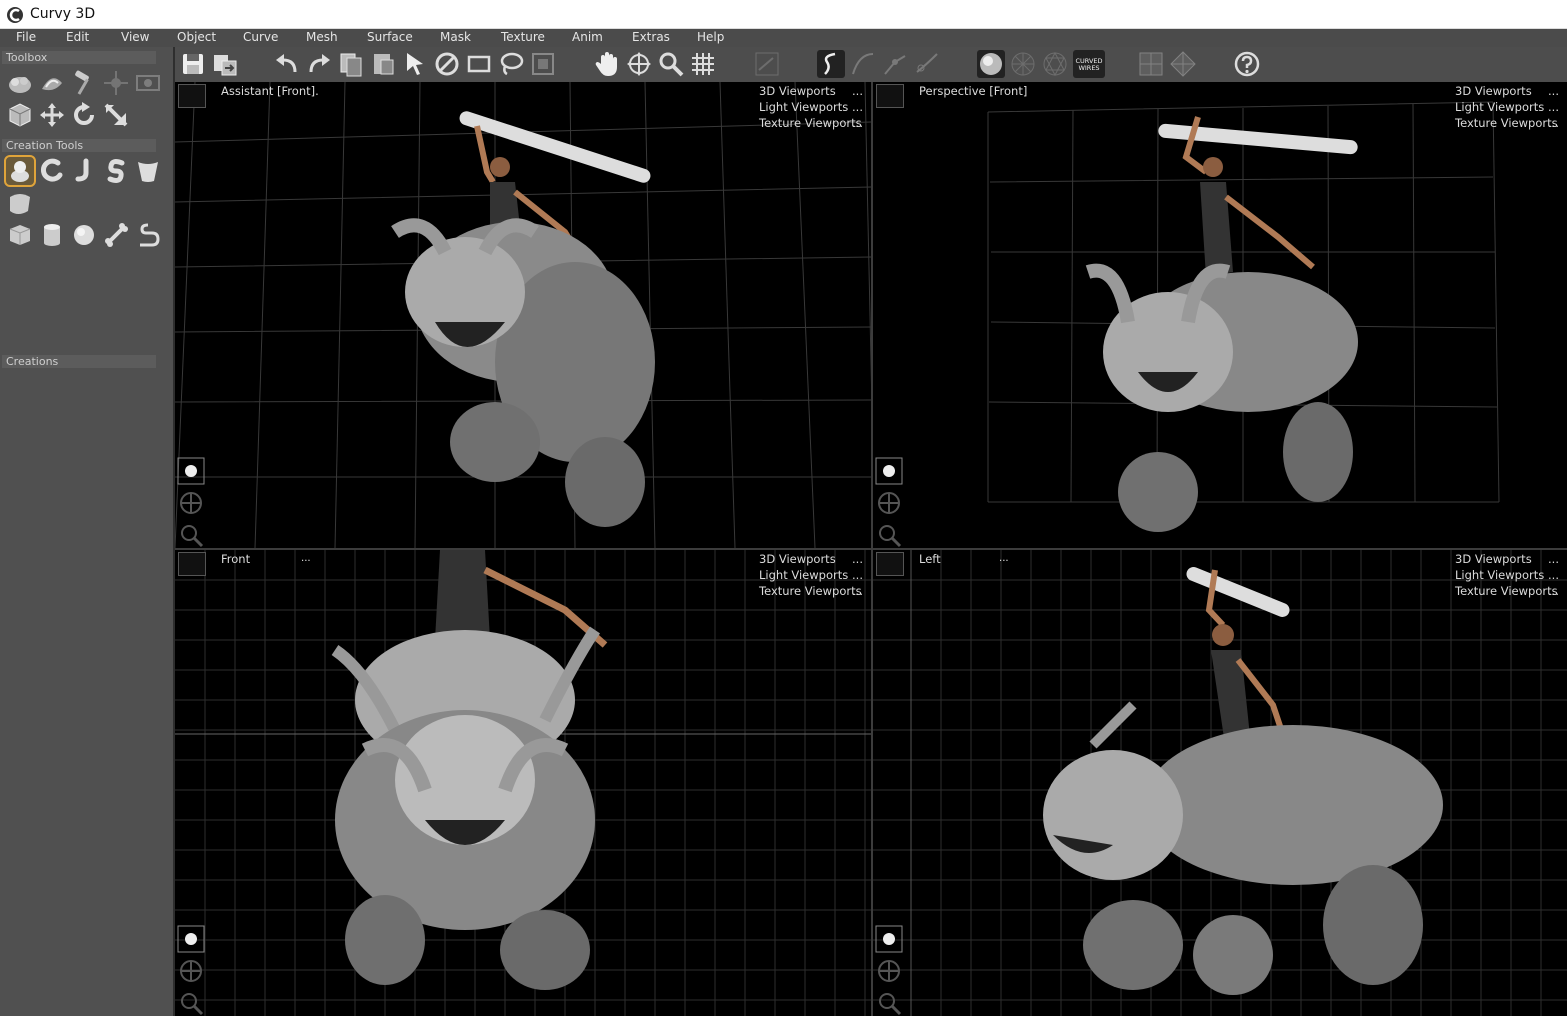 This screenshot has height=1016, width=1567. I want to click on lathe-creation-tool-icon, so click(148, 171).